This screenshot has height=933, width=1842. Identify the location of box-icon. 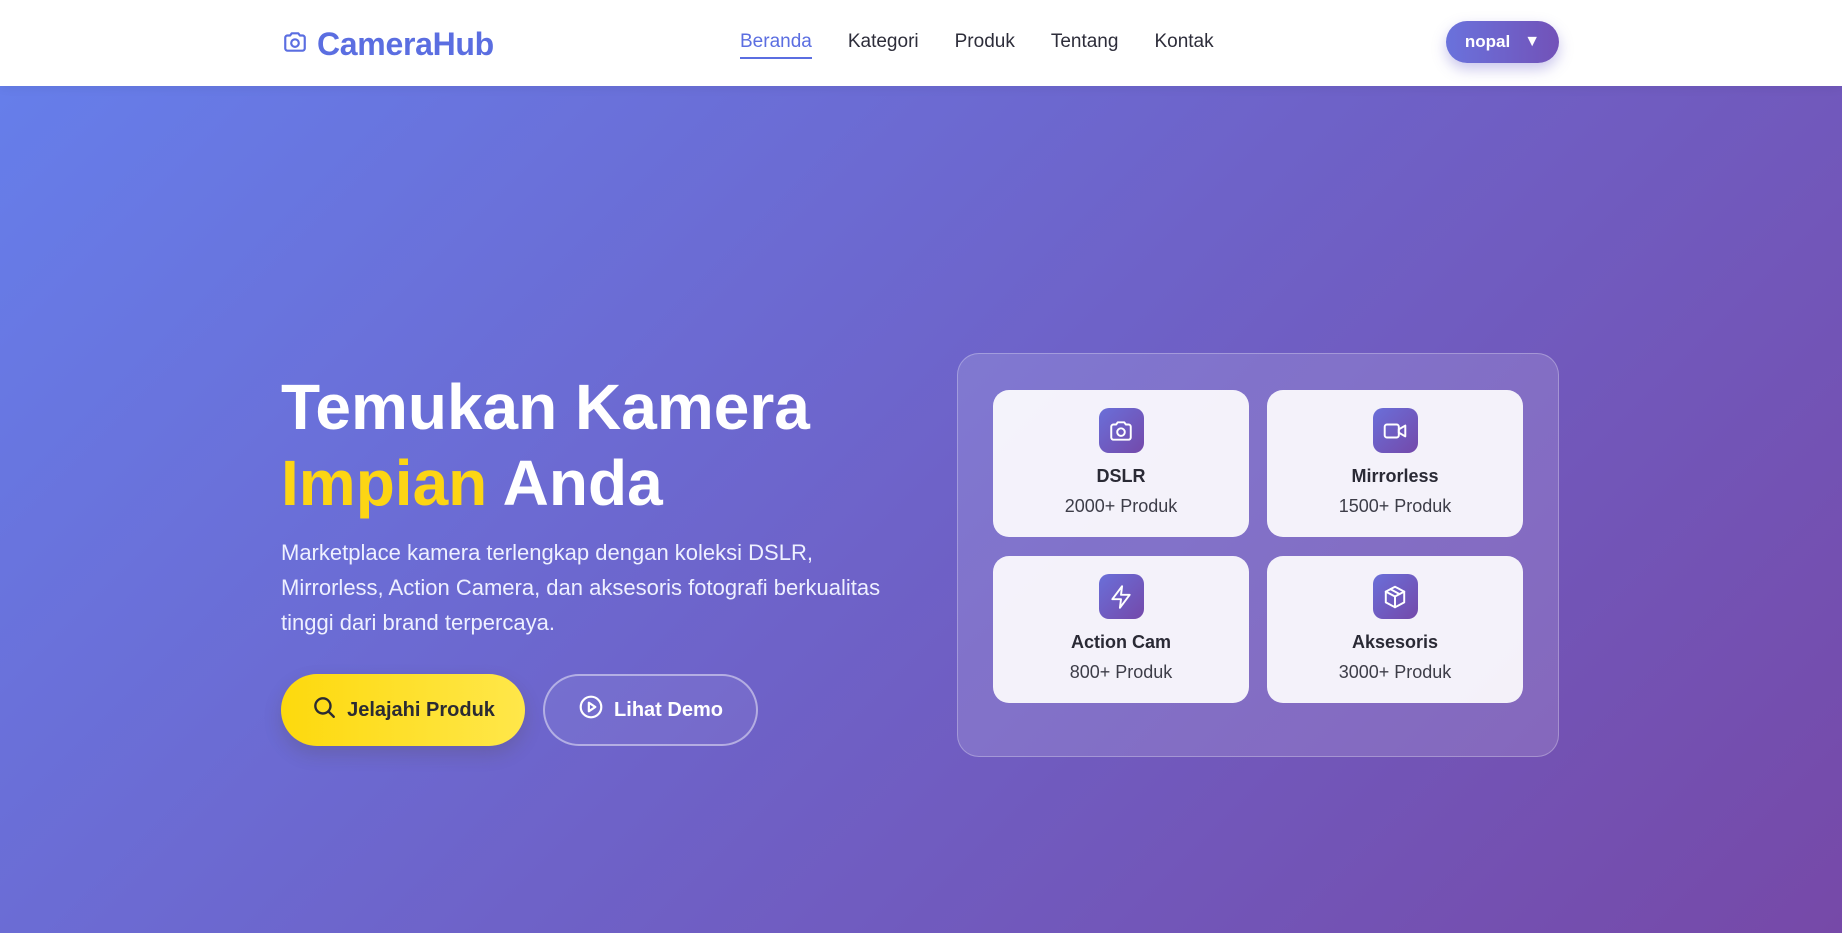
(1395, 596).